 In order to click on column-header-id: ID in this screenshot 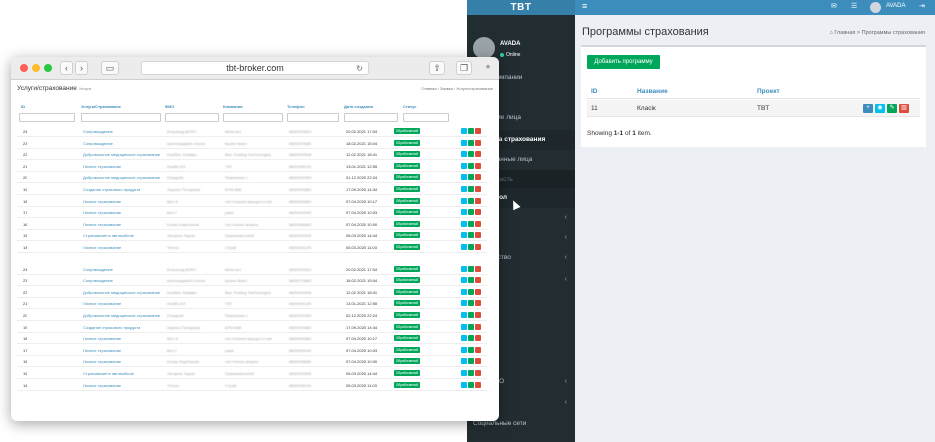, I will do `click(594, 91)`.